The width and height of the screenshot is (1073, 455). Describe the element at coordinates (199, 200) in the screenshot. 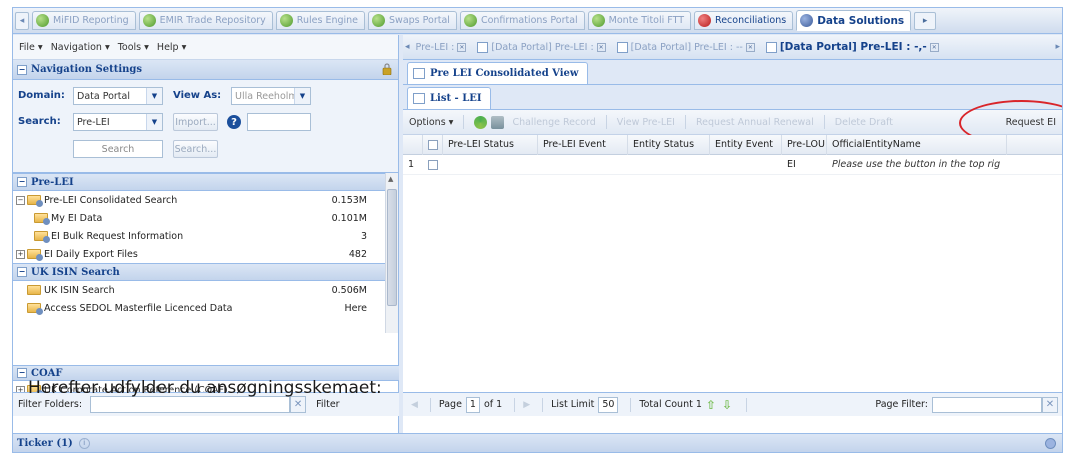

I see `tree-item: − Pre-LEI Consolidated Search 0.153M` at that location.